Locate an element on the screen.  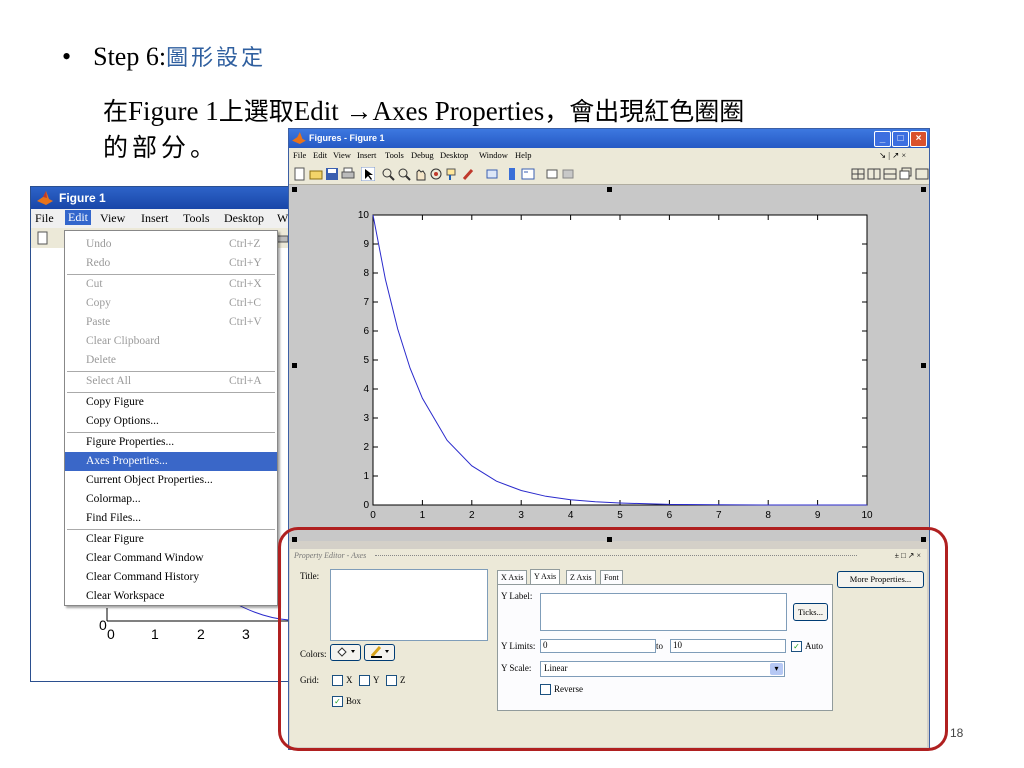
x-tick-label: 4 is located at coordinates (571, 515).